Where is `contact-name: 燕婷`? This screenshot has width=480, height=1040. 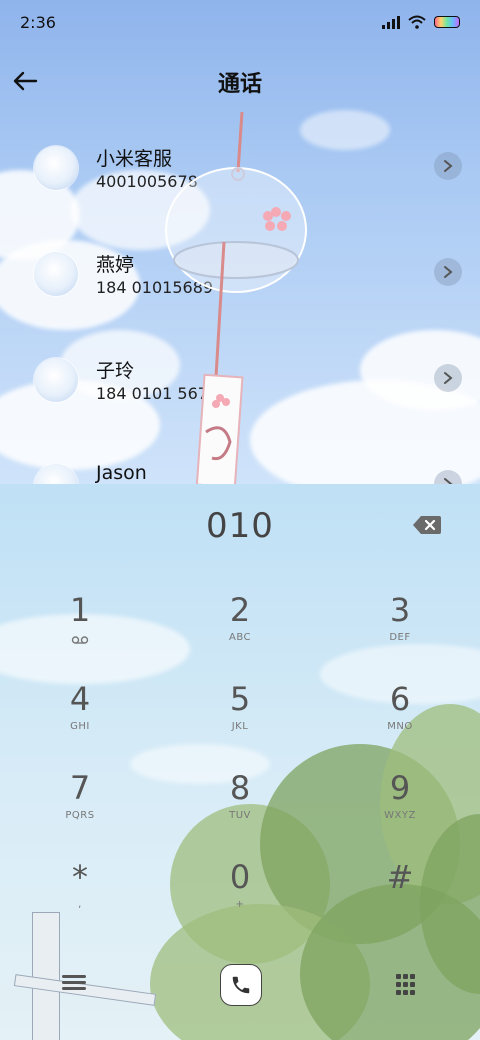
contact-name: 燕婷 is located at coordinates (115, 265).